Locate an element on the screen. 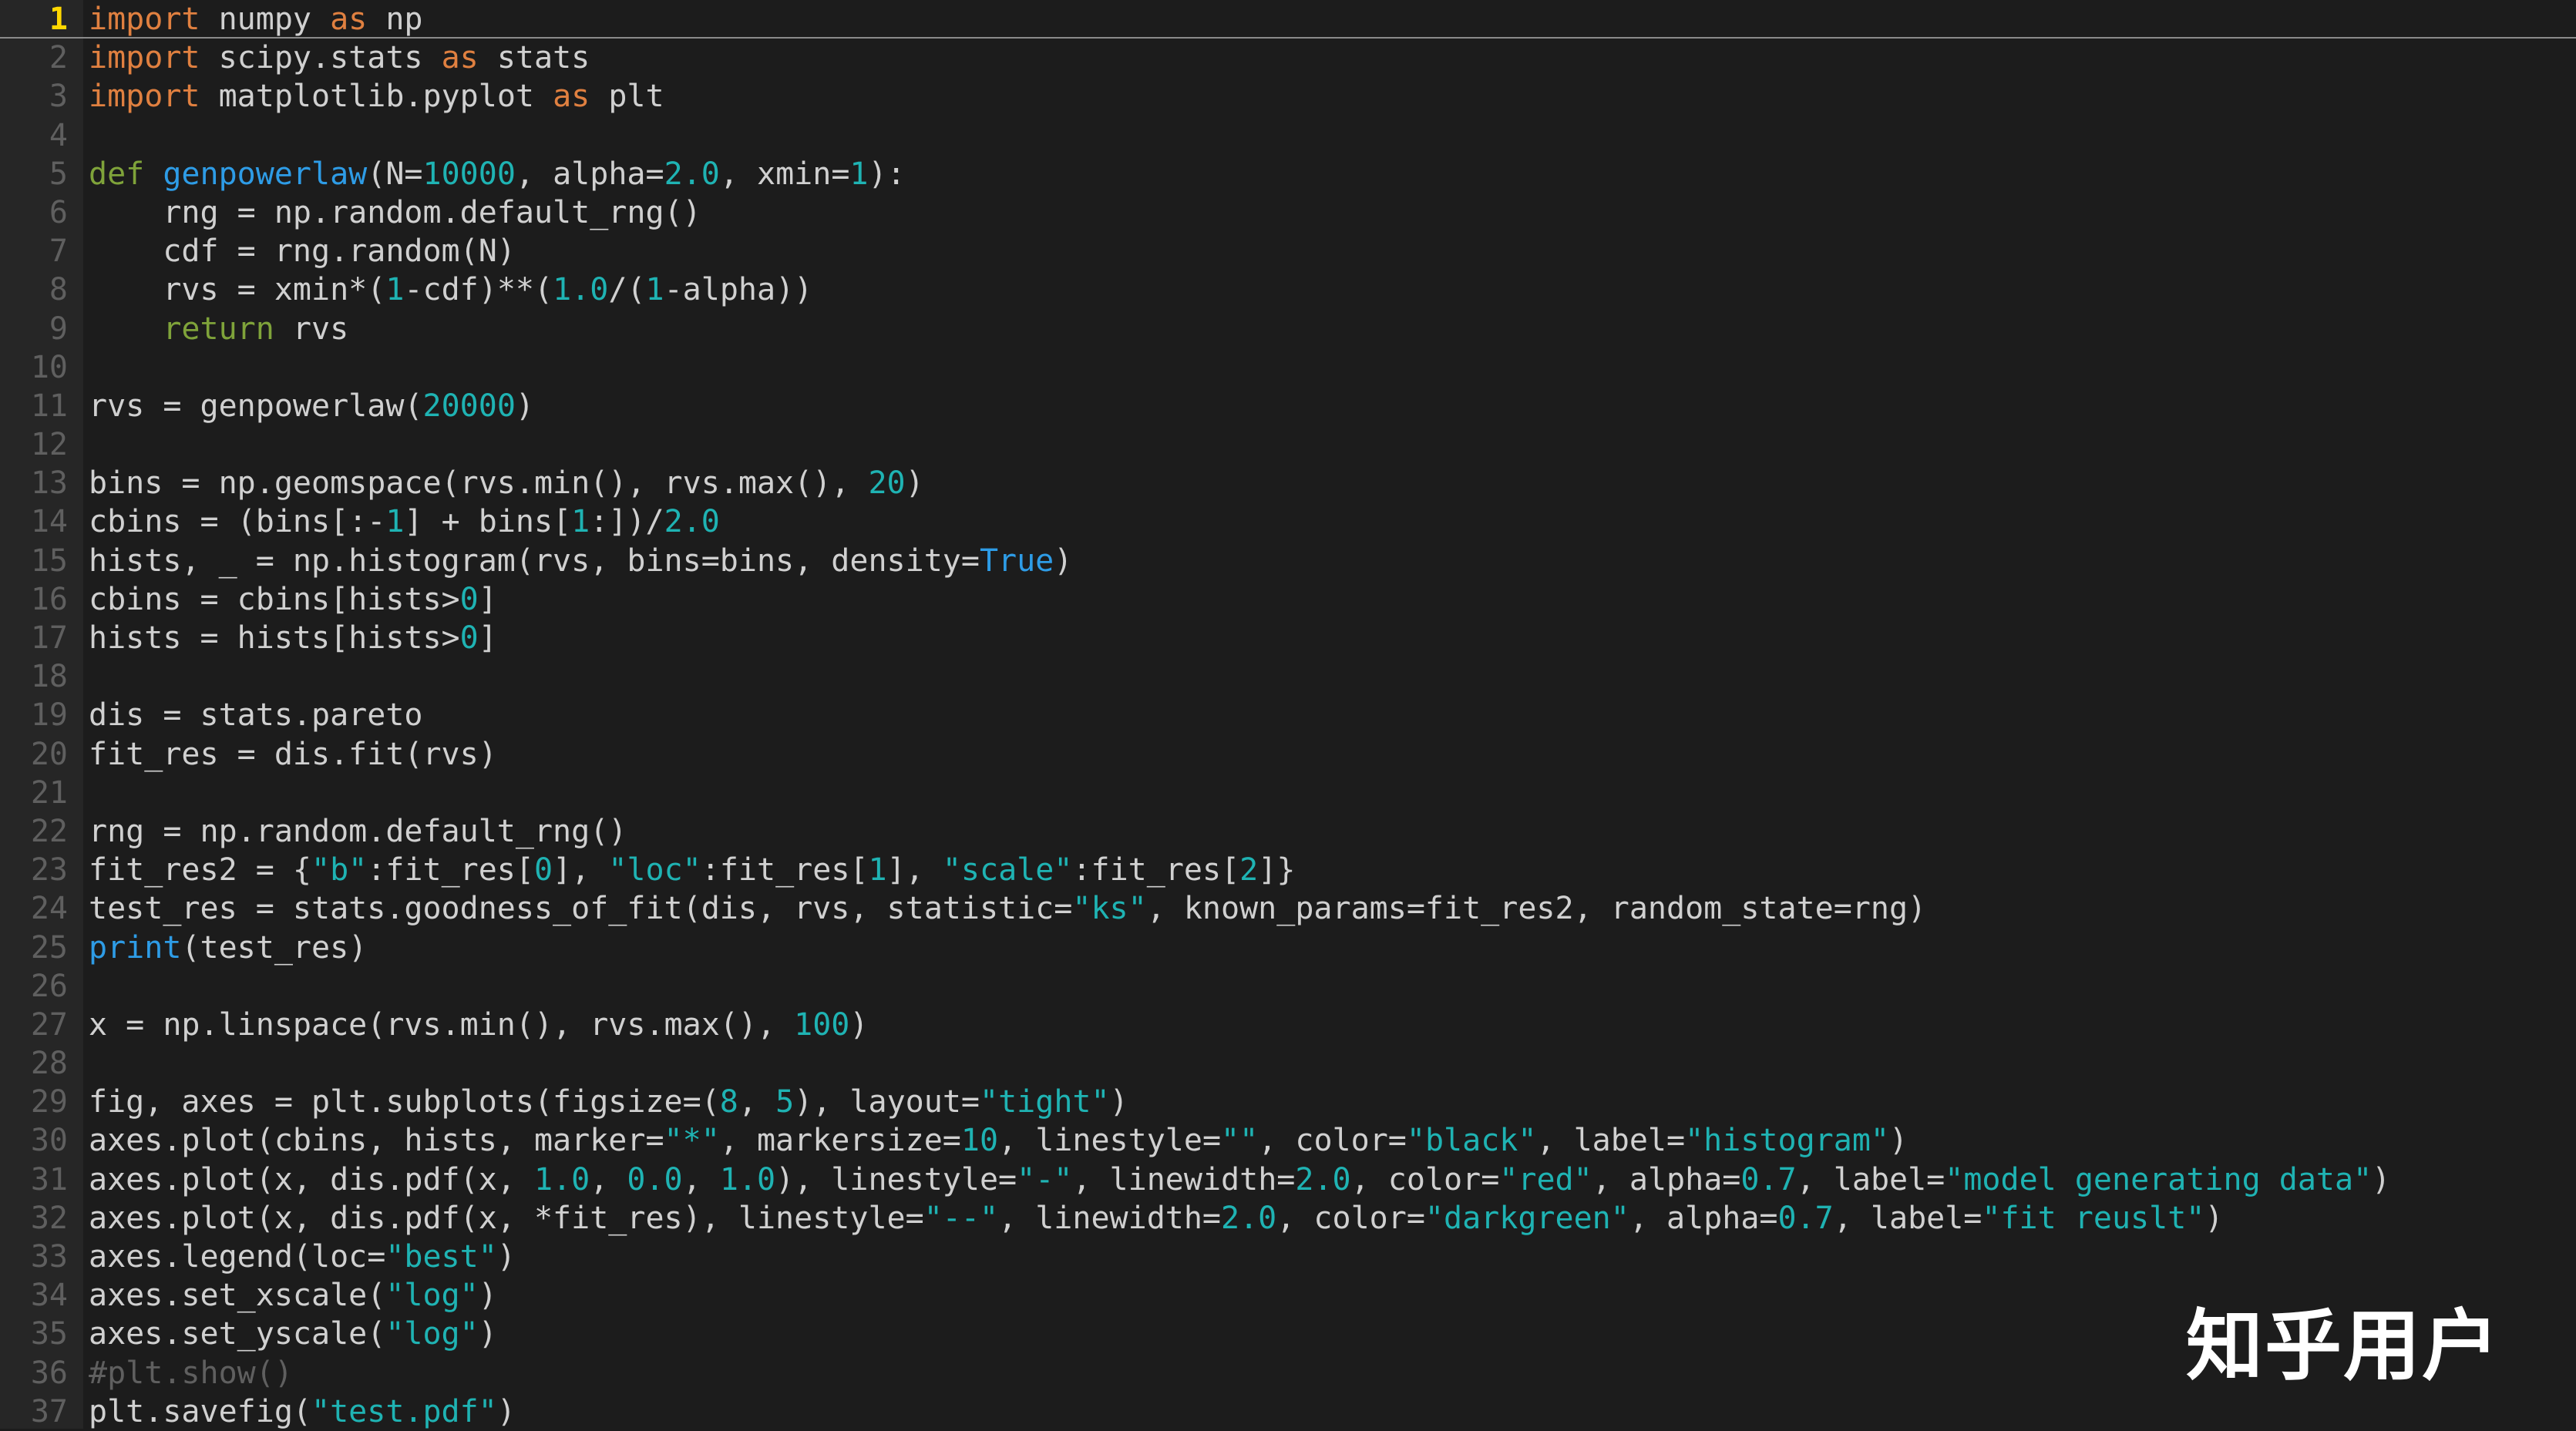  code-line: 14 cbins = (bins[:-1] + bins[1:])/2.0 is located at coordinates (1288, 521).